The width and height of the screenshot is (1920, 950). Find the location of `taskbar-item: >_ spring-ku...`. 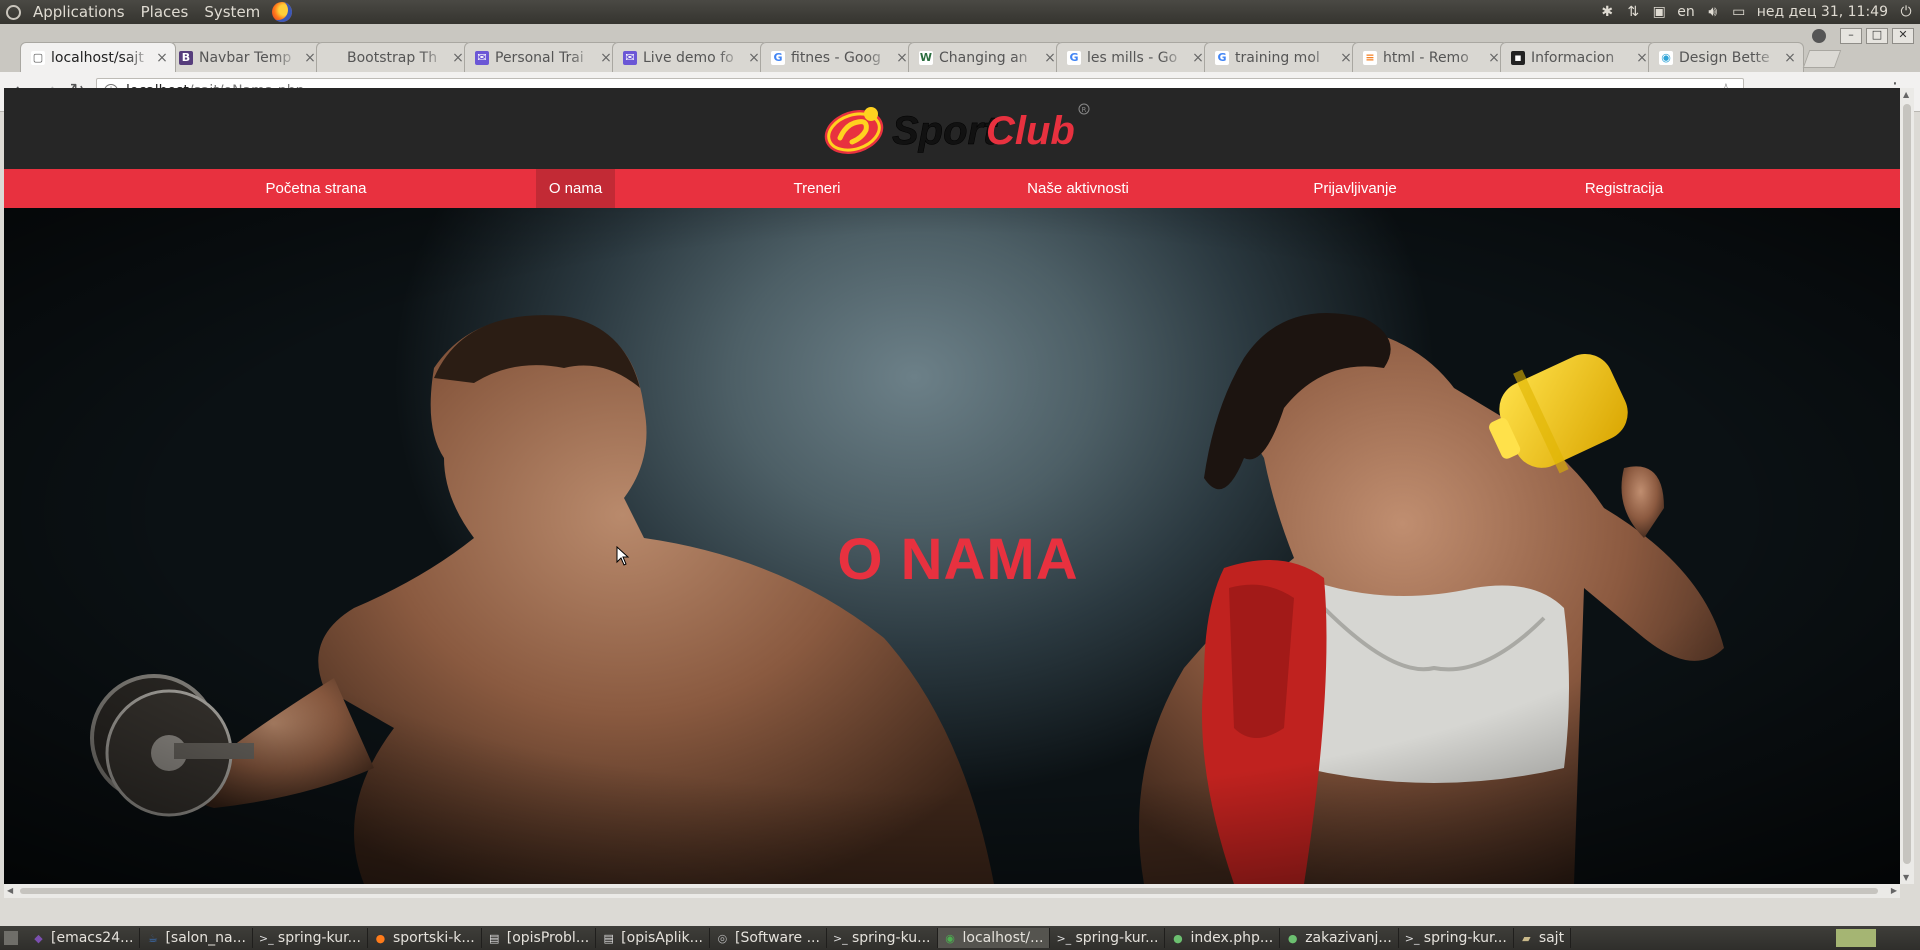

taskbar-item: >_ spring-ku... is located at coordinates (882, 938).